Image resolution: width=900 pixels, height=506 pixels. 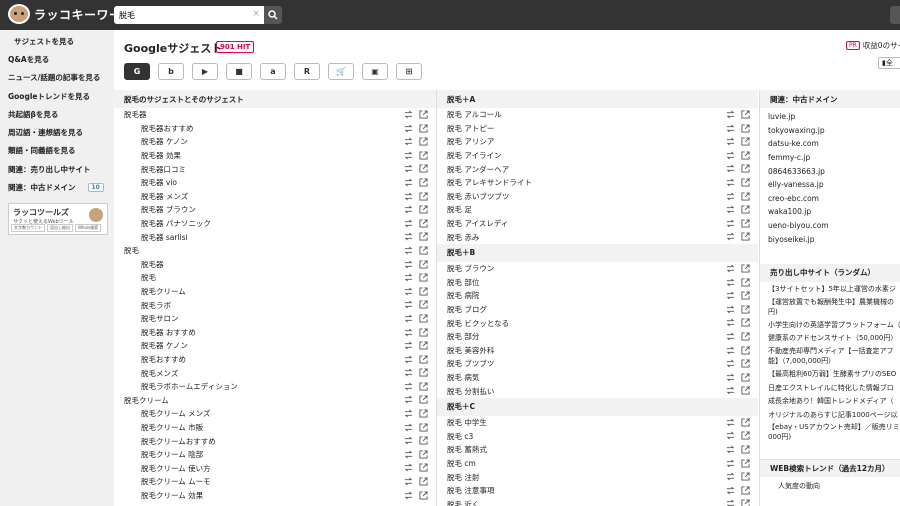 I want to click on suggest-keyword: 脱毛 注意事項, so click(x=470, y=490).